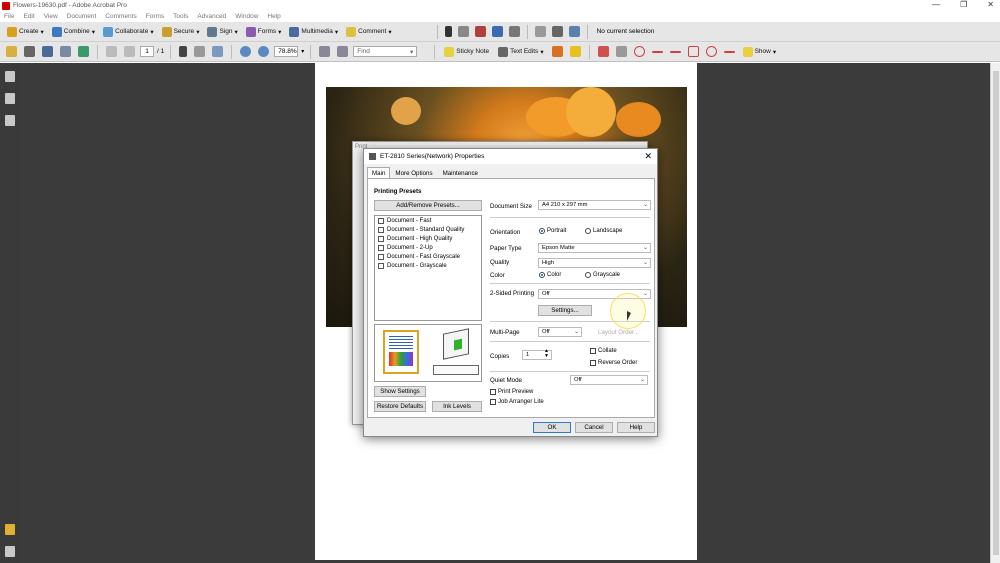 The image size is (1000, 563). I want to click on marquee-zoom-icon, so click(218, 51).